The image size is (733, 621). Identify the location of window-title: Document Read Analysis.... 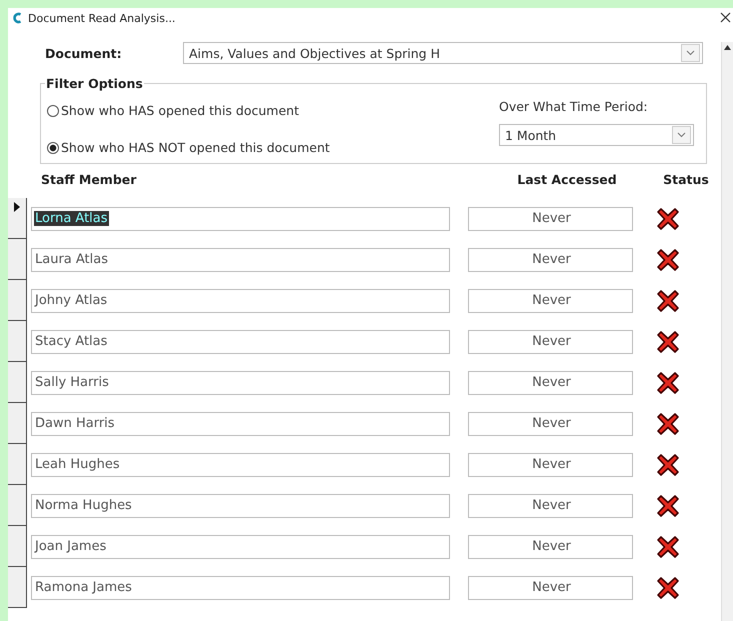
(102, 18).